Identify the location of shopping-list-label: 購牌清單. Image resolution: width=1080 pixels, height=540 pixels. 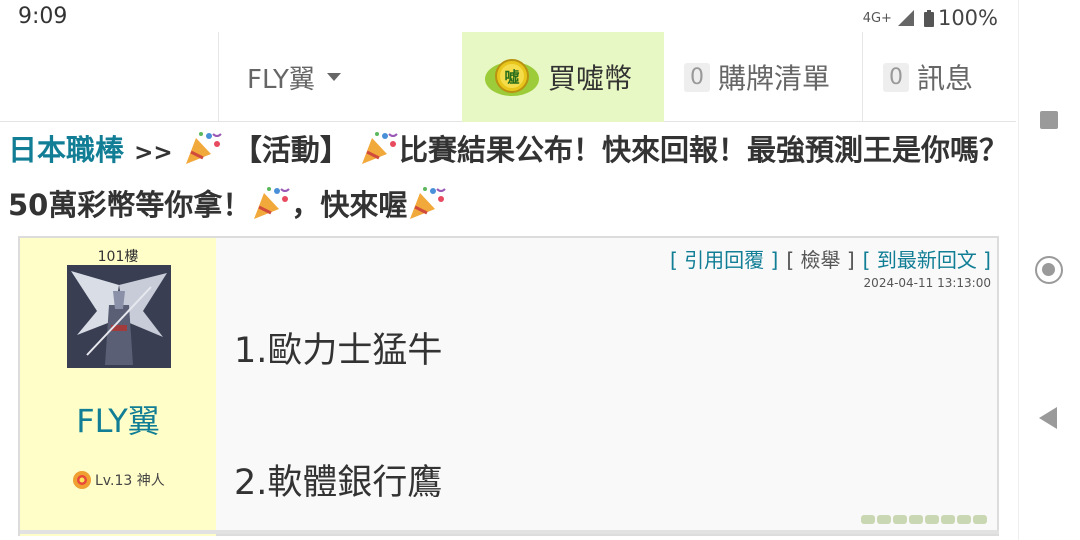
(774, 78).